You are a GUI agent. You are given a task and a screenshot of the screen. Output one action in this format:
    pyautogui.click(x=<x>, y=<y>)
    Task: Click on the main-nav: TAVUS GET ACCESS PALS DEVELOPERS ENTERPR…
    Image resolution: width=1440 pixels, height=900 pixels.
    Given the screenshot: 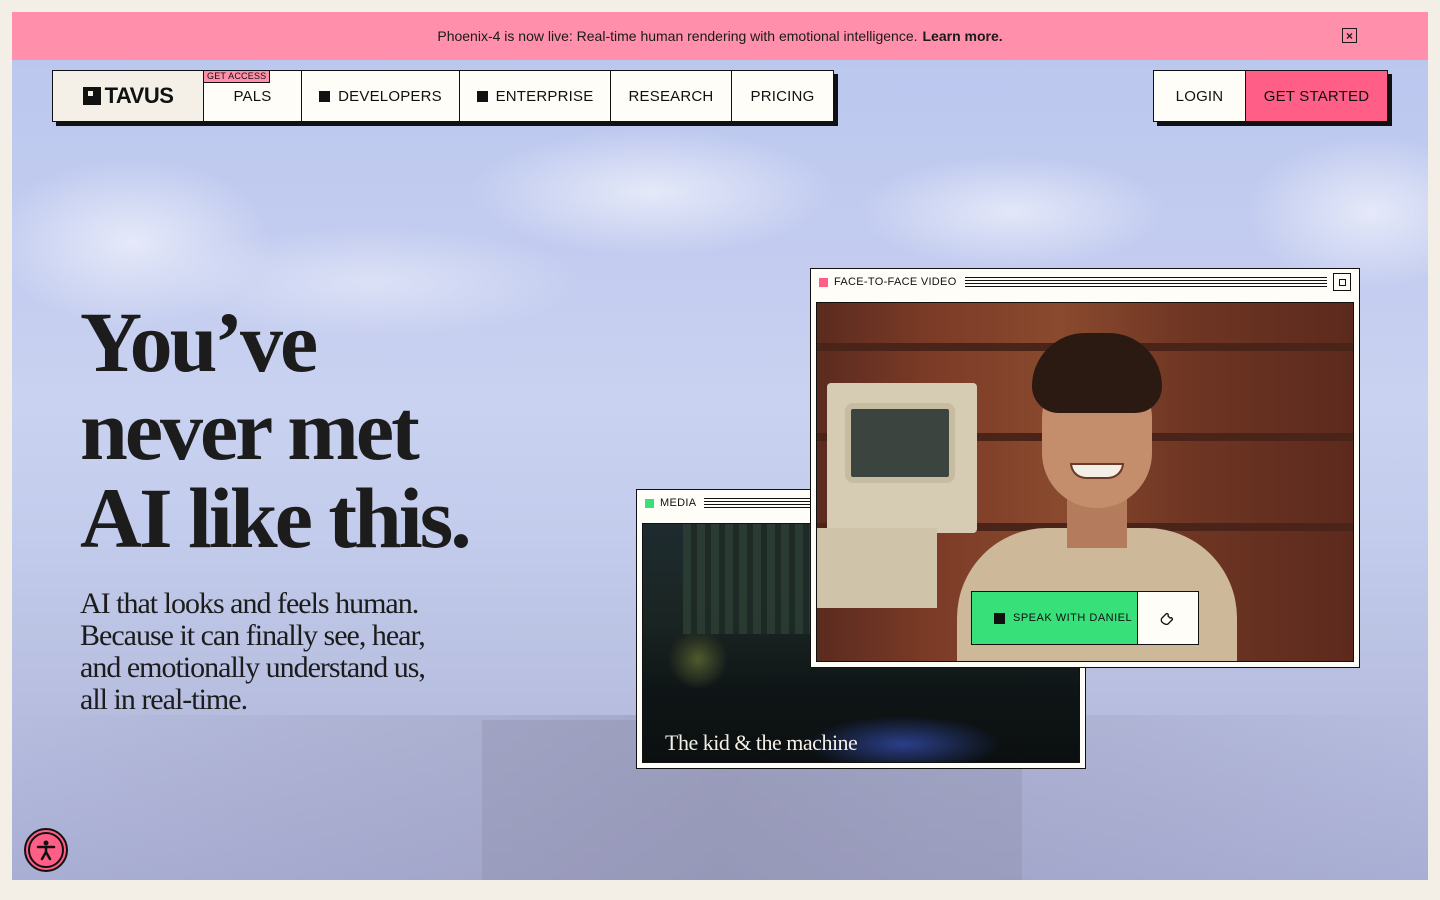 What is the action you would take?
    pyautogui.click(x=443, y=96)
    